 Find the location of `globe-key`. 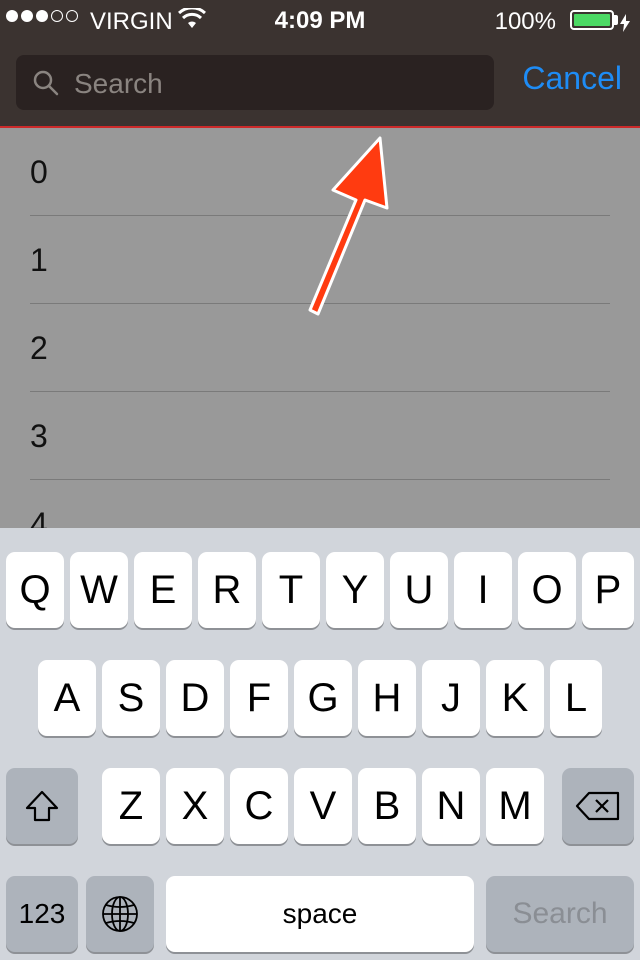

globe-key is located at coordinates (120, 914).